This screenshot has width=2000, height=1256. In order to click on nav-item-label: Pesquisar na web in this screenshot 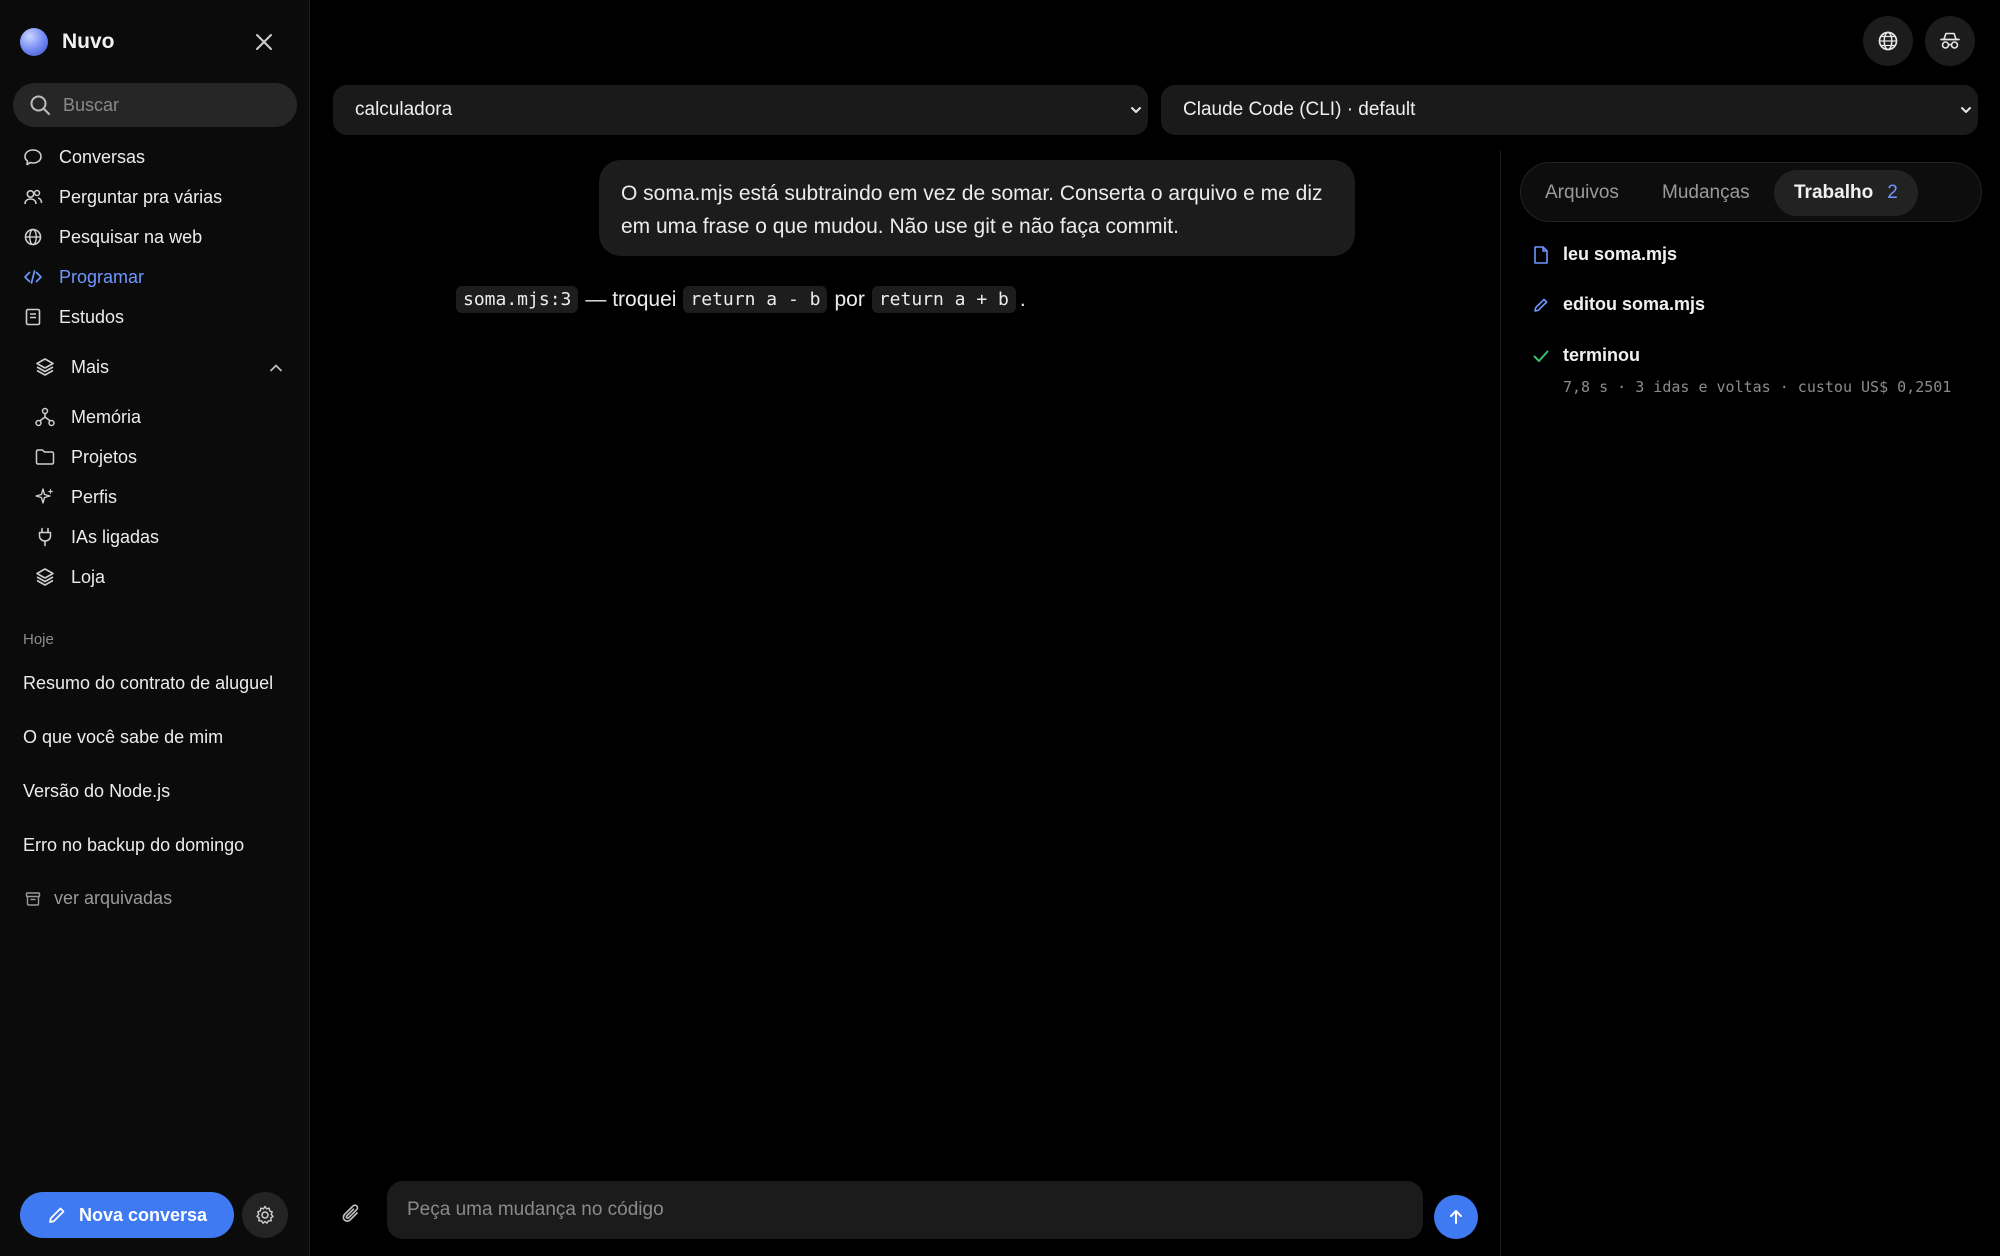, I will do `click(131, 236)`.